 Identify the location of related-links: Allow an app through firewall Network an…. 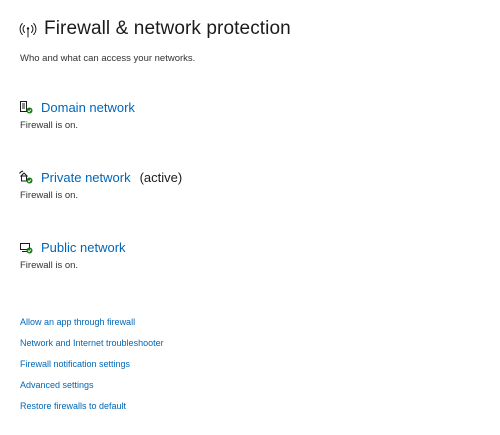
(92, 368).